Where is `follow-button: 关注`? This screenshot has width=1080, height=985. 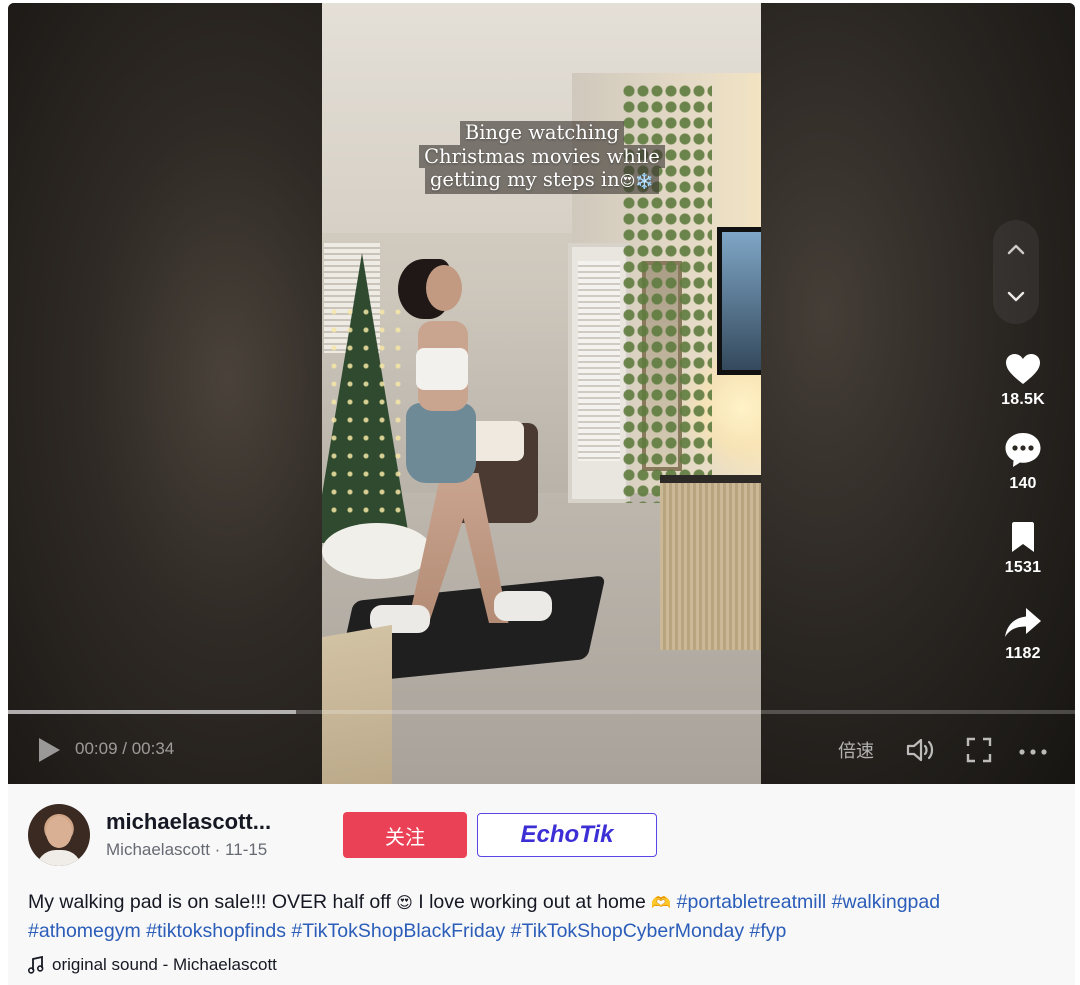 follow-button: 关注 is located at coordinates (405, 835).